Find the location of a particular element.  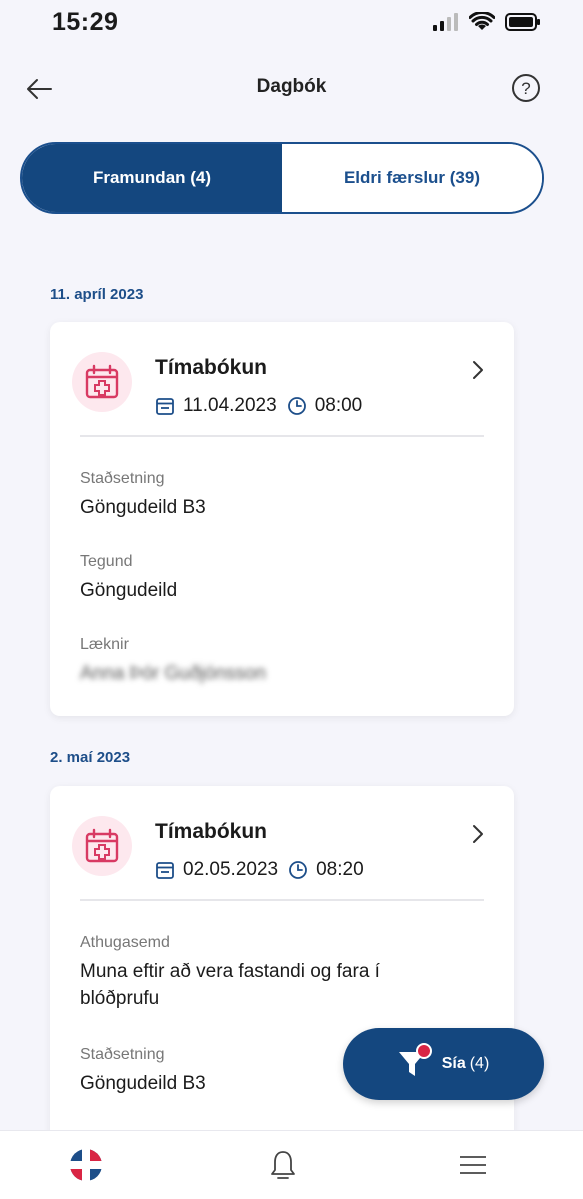

menu-icon is located at coordinates (473, 1165).